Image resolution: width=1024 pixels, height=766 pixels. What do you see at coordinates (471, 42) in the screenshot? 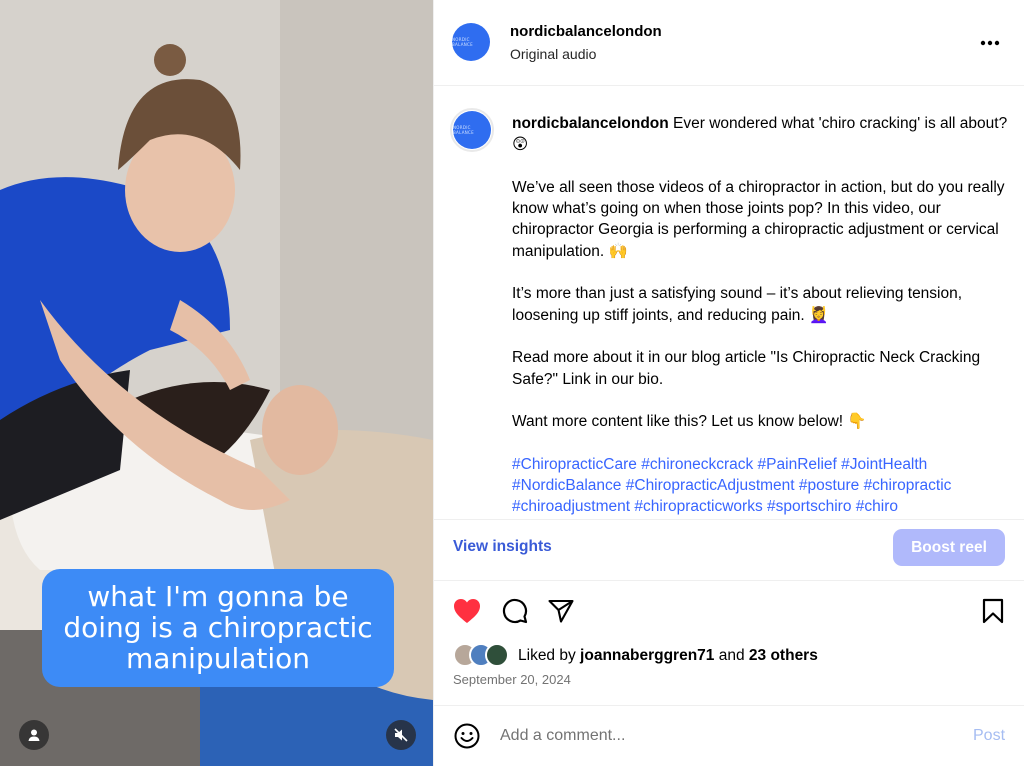
I see `account-avatar: NORDIC BALANCE` at bounding box center [471, 42].